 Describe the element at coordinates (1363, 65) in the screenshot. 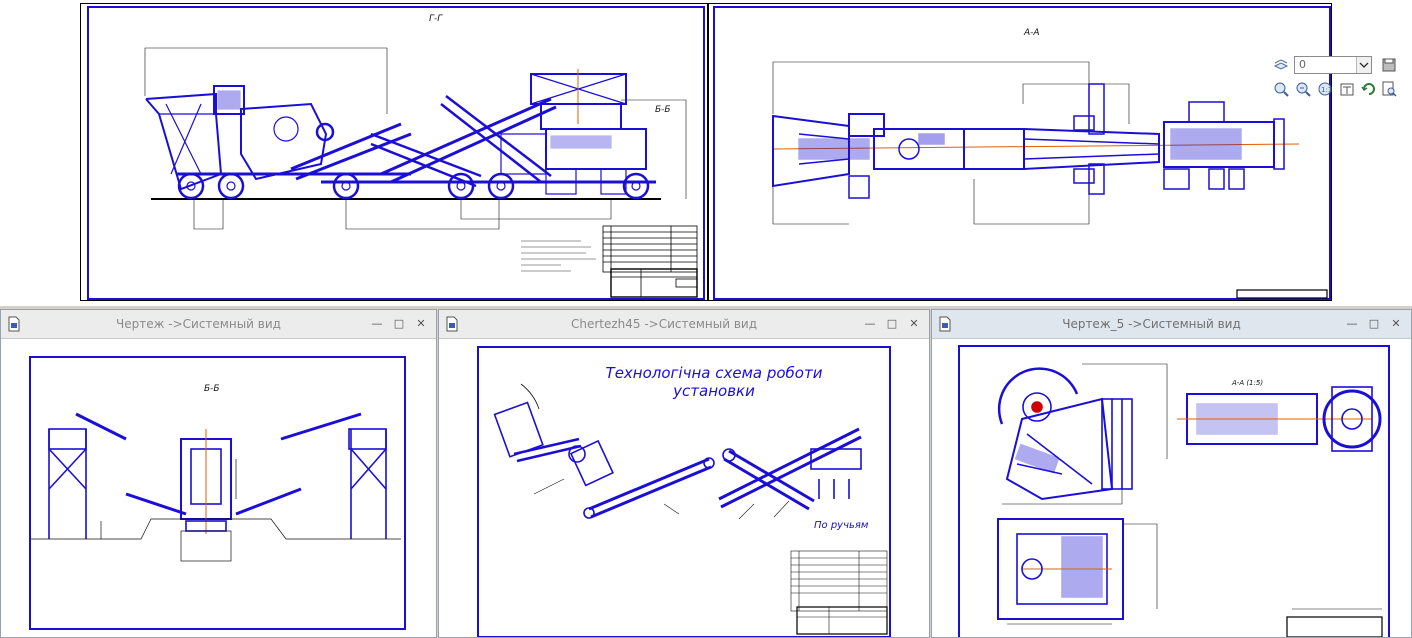

I see `chevron-down-icon` at that location.